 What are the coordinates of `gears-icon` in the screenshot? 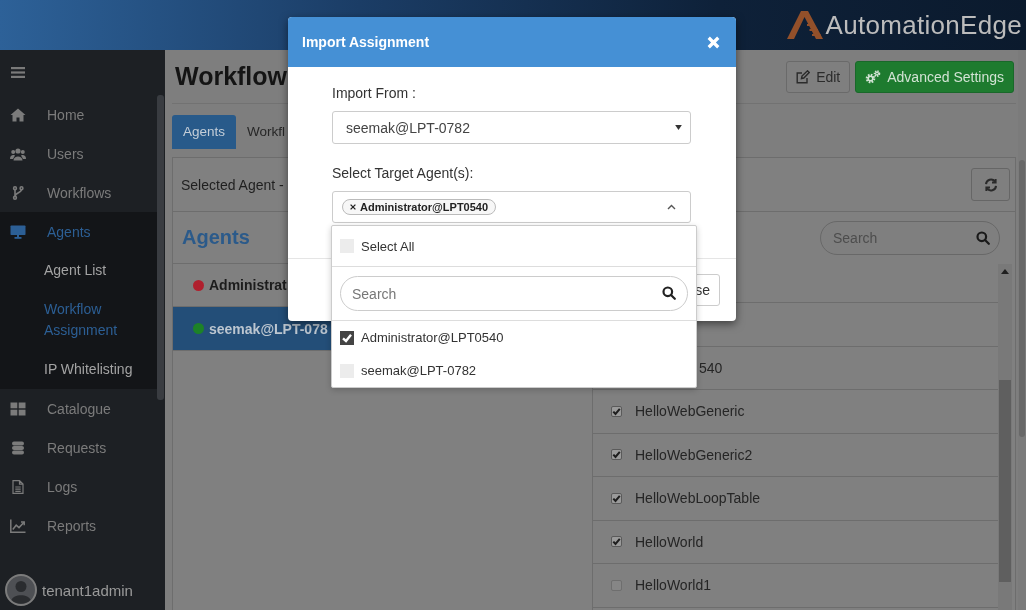 It's located at (873, 76).